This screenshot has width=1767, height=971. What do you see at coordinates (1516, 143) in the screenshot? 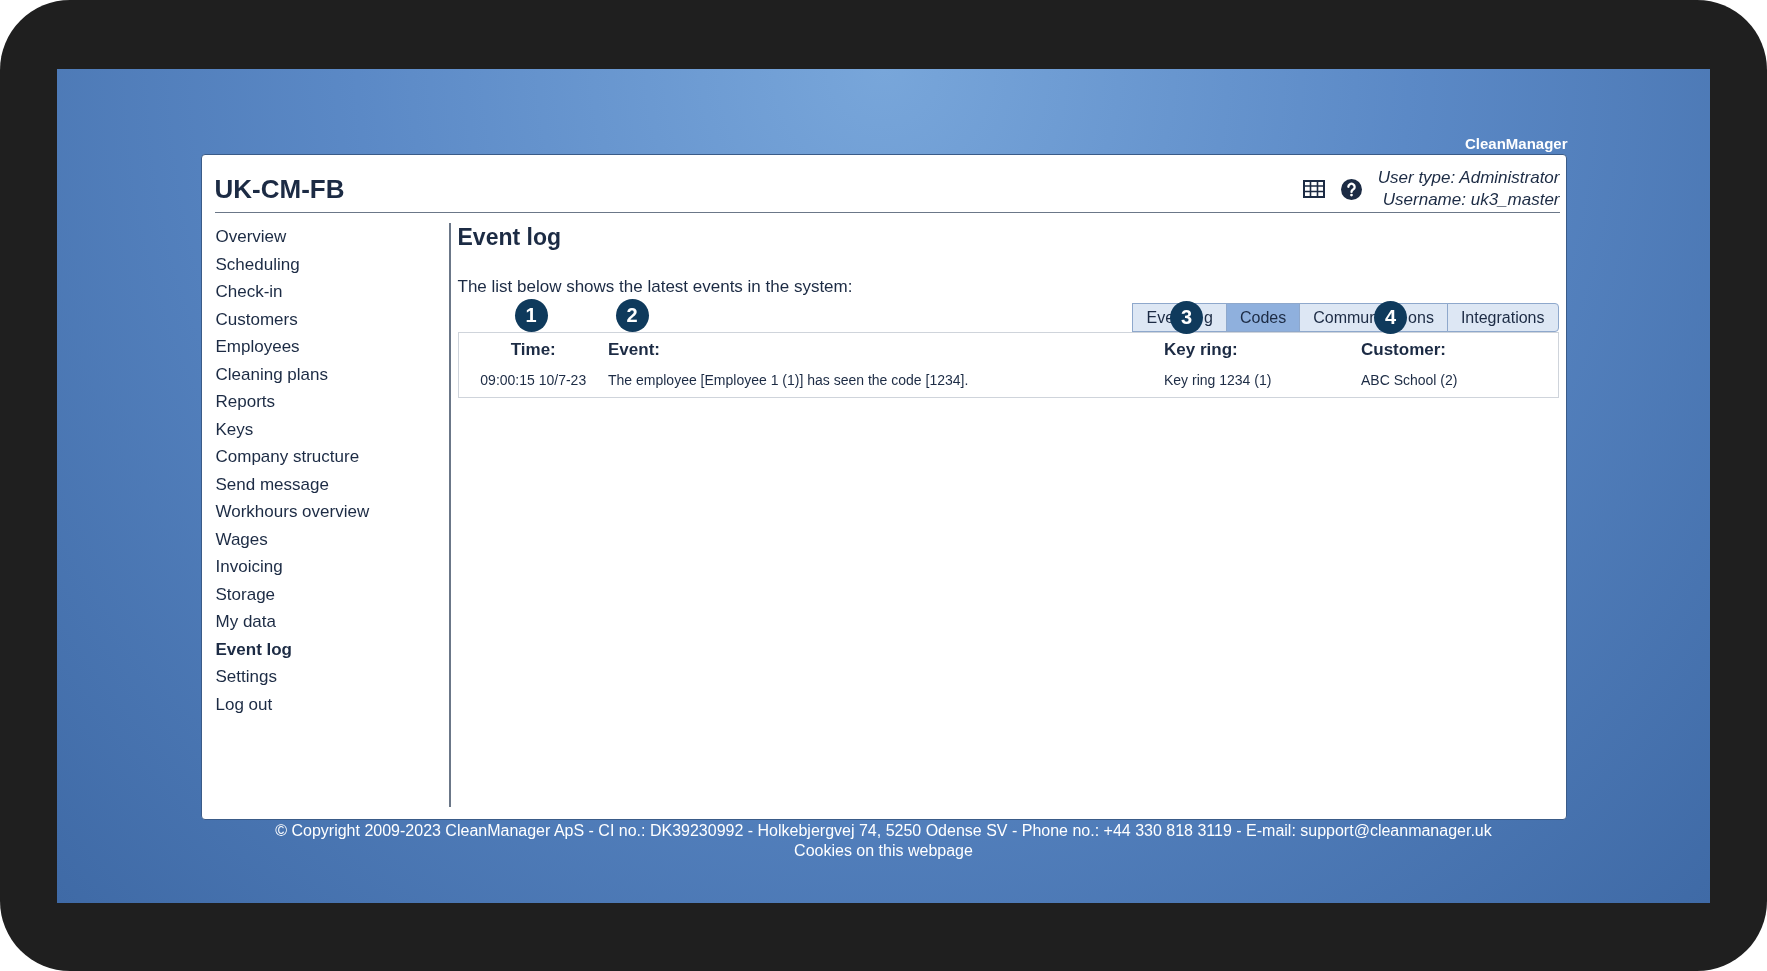
I see `brand-name: CleanManager` at bounding box center [1516, 143].